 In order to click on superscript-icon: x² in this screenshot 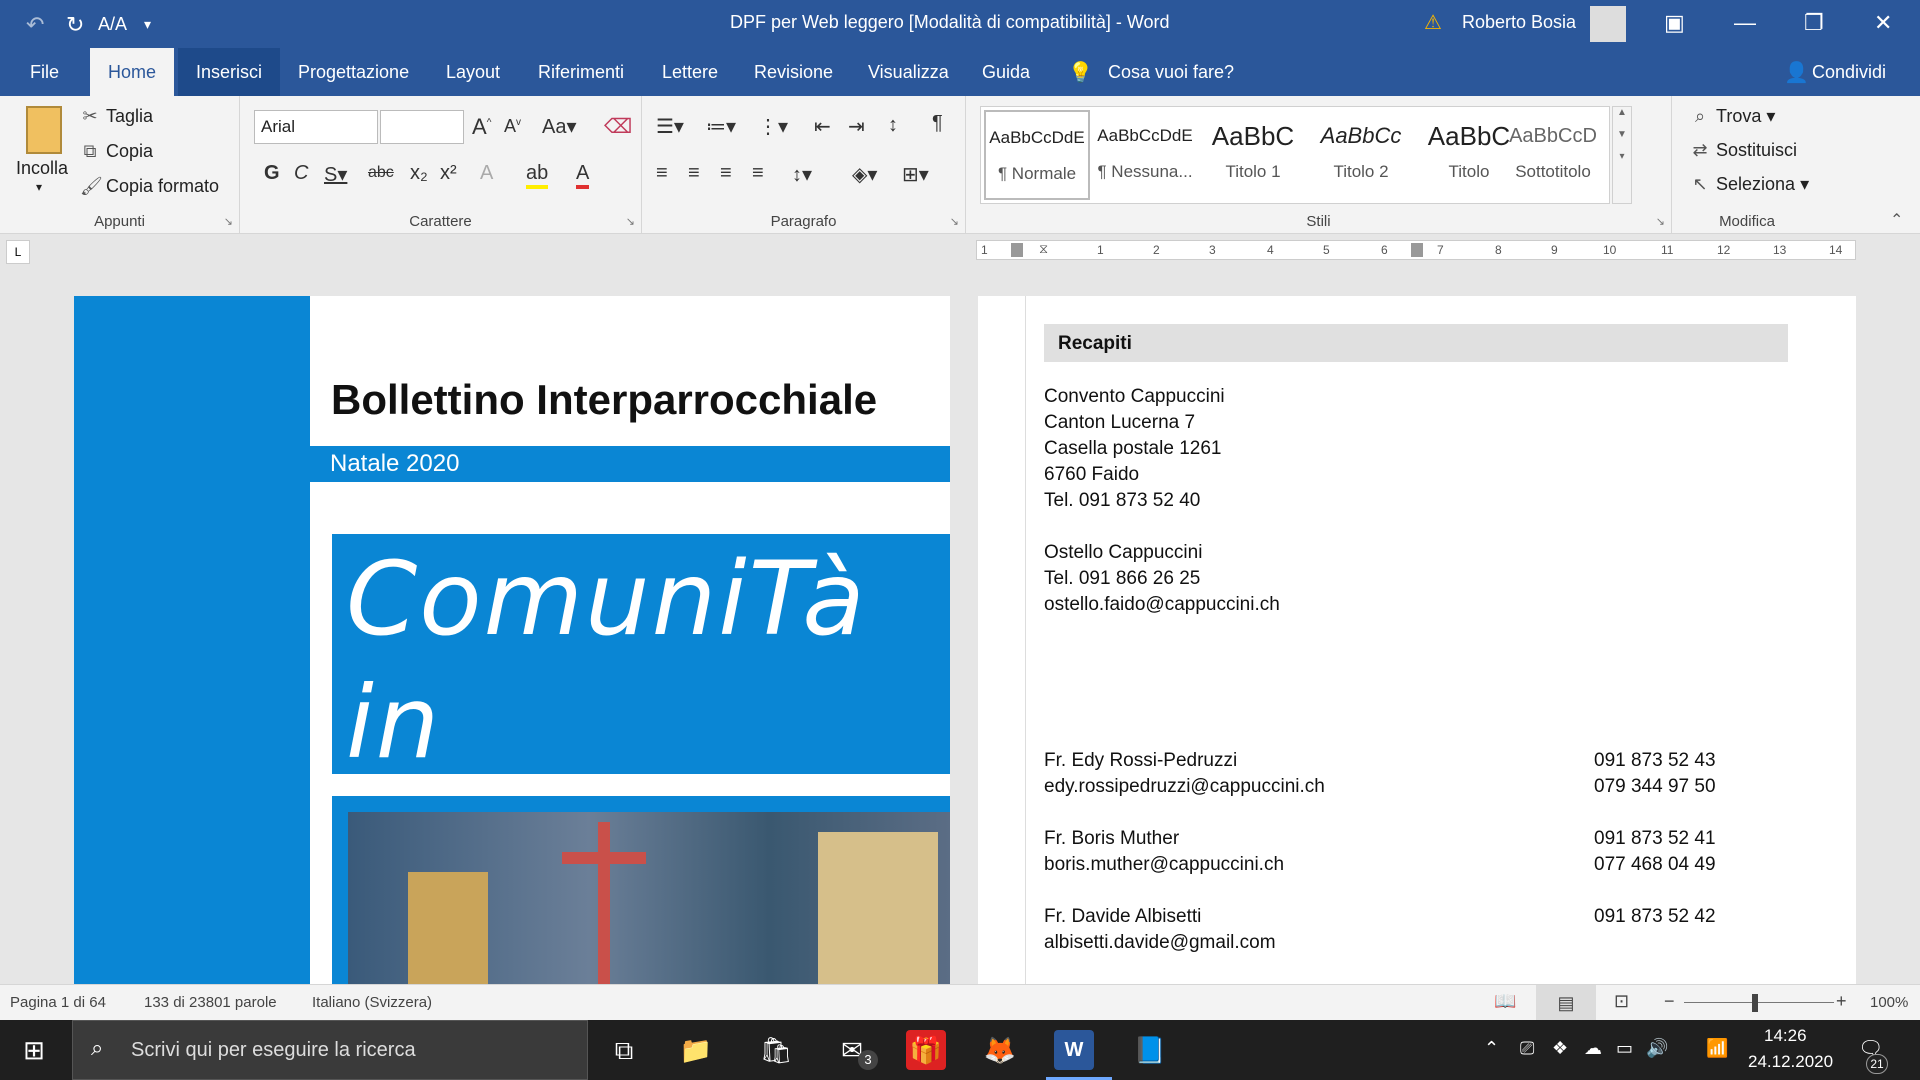, I will do `click(448, 173)`.